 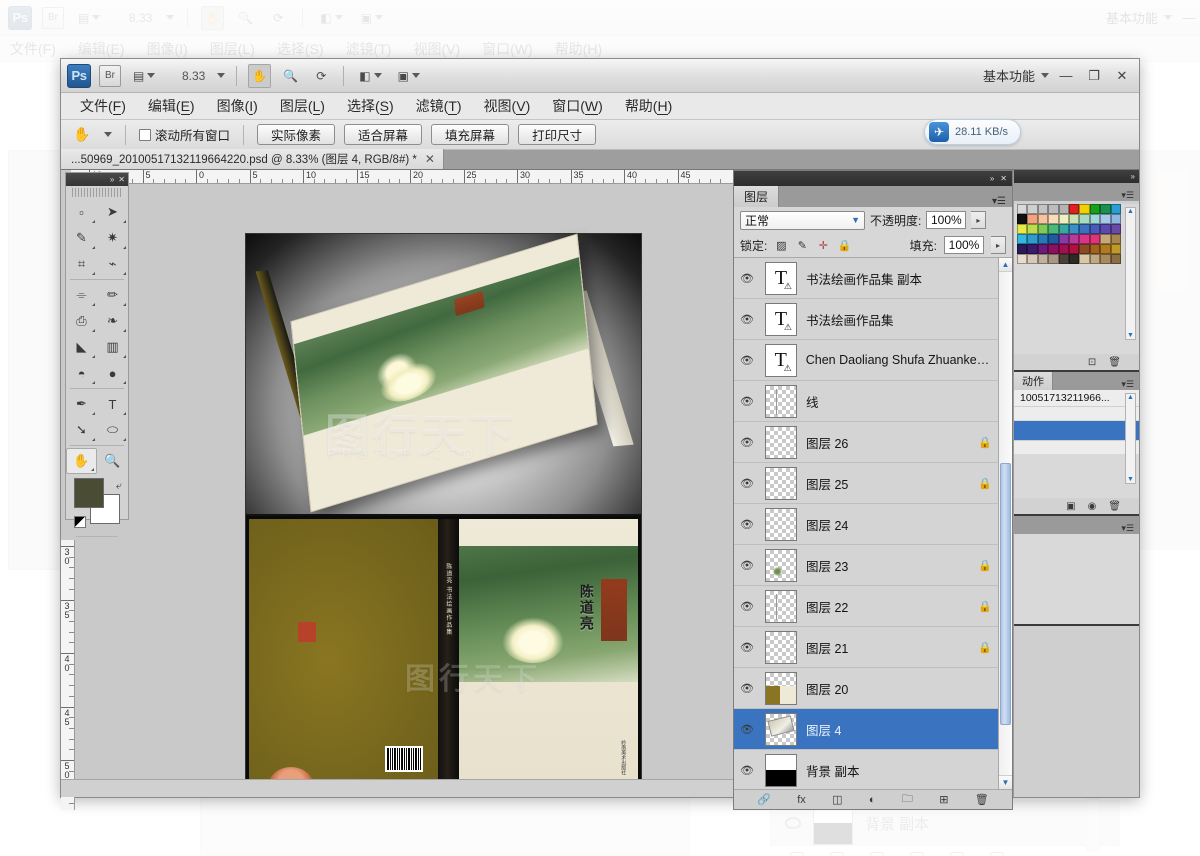 What do you see at coordinates (1122, 76) in the screenshot?
I see `close-button: ✕` at bounding box center [1122, 76].